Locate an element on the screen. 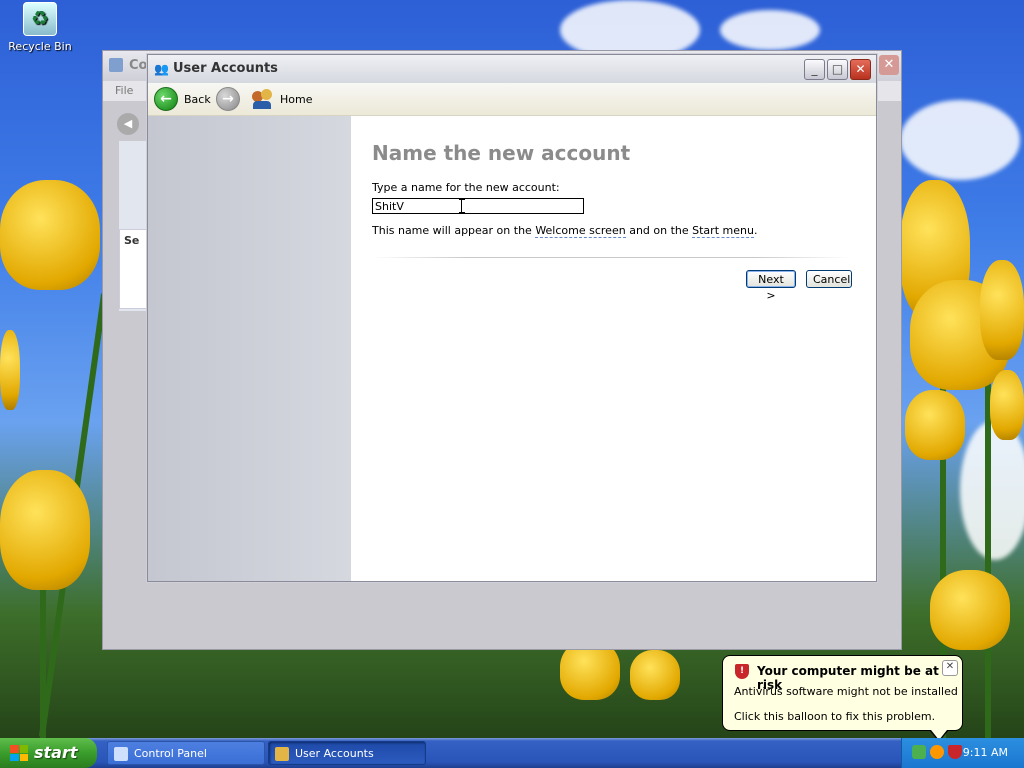 Image resolution: width=1024 pixels, height=768 pixels. start-button: start is located at coordinates (48, 753).